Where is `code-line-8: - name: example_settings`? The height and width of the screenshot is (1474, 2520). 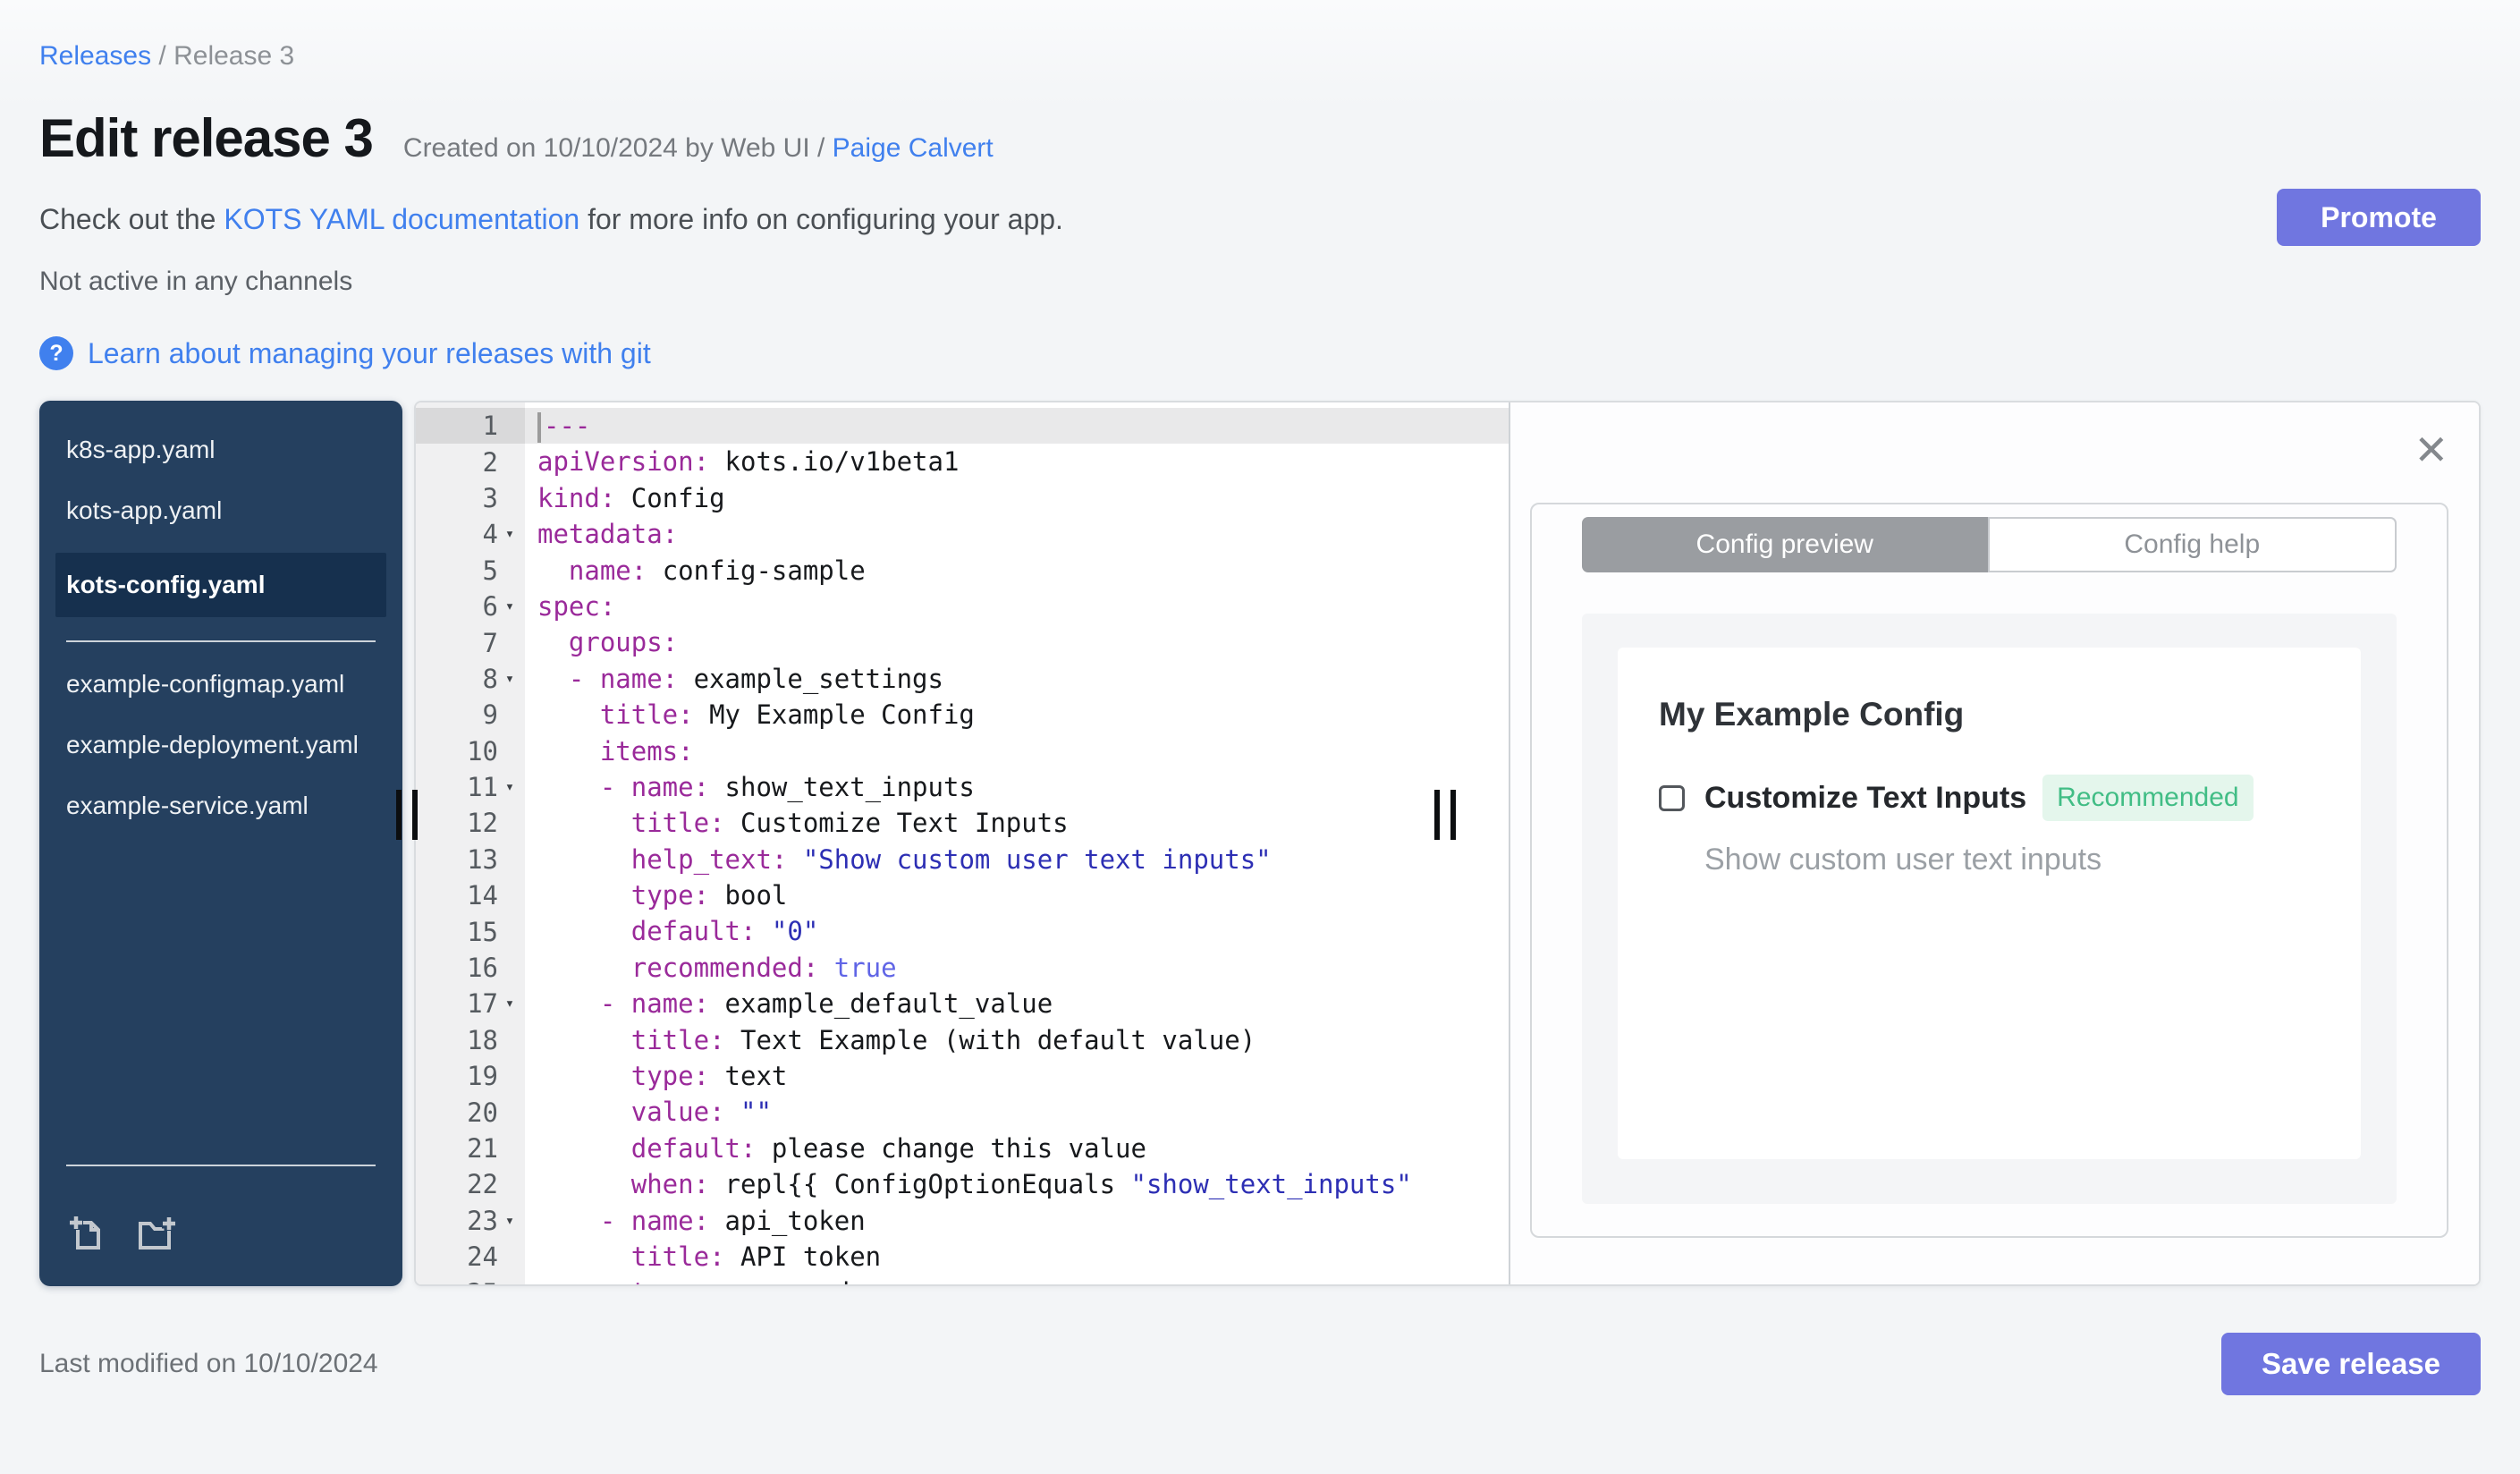
code-line-8: - name: example_settings is located at coordinates (1017, 679).